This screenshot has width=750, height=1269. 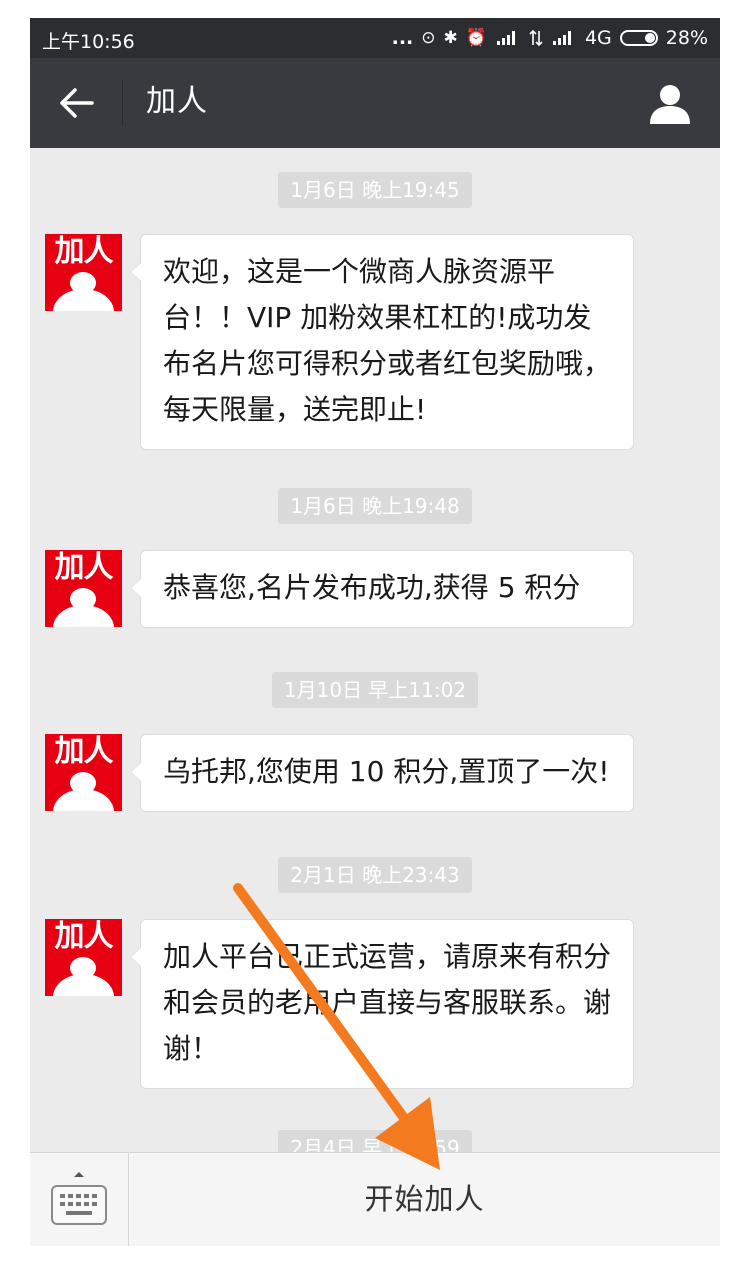 I want to click on timestamp-label: 2月4日 早上10:59, so click(x=375, y=1141).